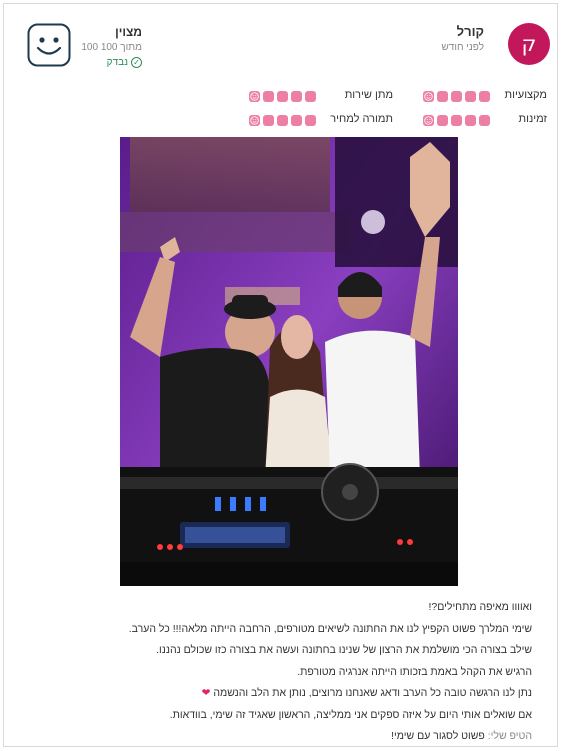 The width and height of the screenshot is (563, 751). What do you see at coordinates (136, 62) in the screenshot?
I see `check-circle-icon: ✓` at bounding box center [136, 62].